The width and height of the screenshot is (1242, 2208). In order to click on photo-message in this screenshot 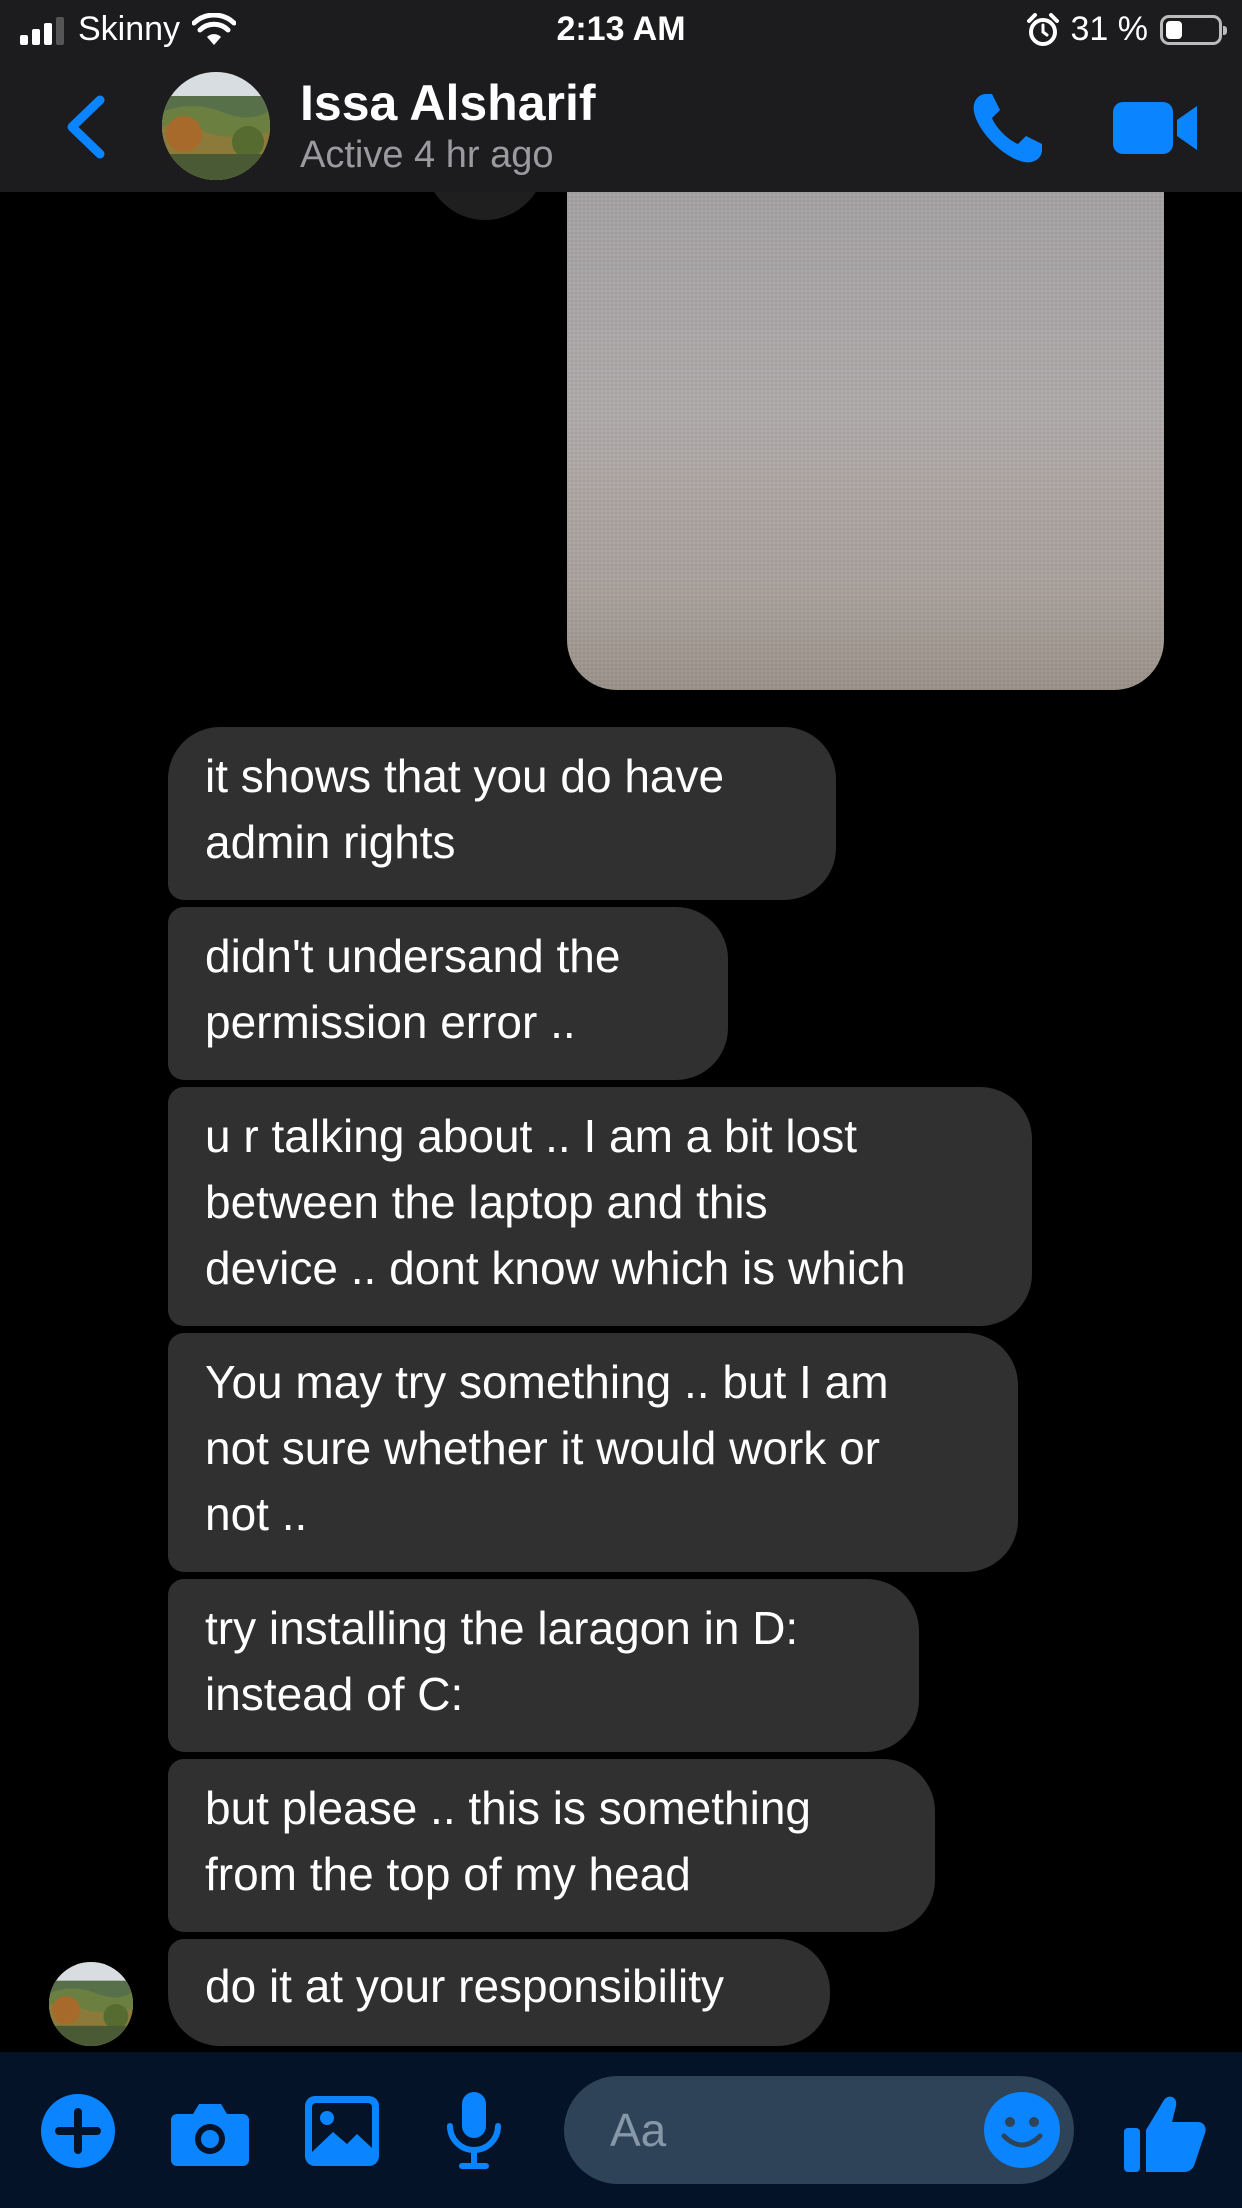, I will do `click(865, 441)`.